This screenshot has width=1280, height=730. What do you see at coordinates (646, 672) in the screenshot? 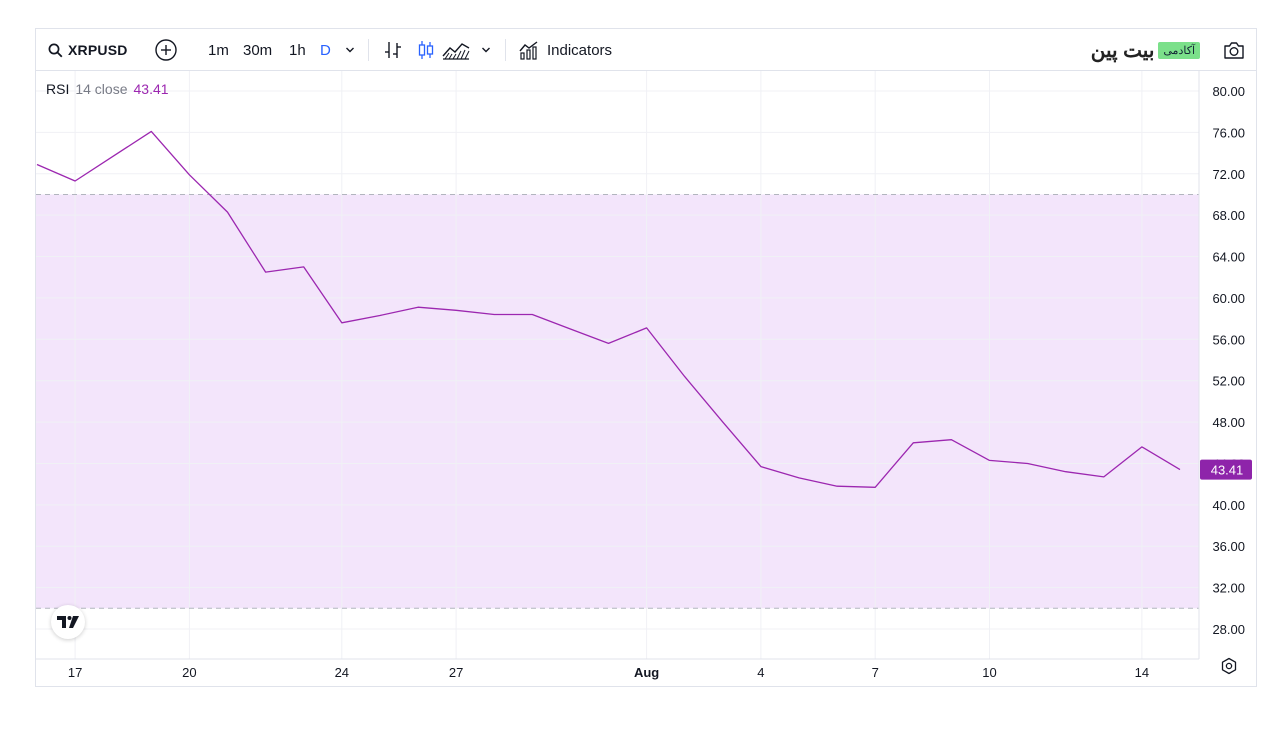
I see `x-tick-label: Aug` at bounding box center [646, 672].